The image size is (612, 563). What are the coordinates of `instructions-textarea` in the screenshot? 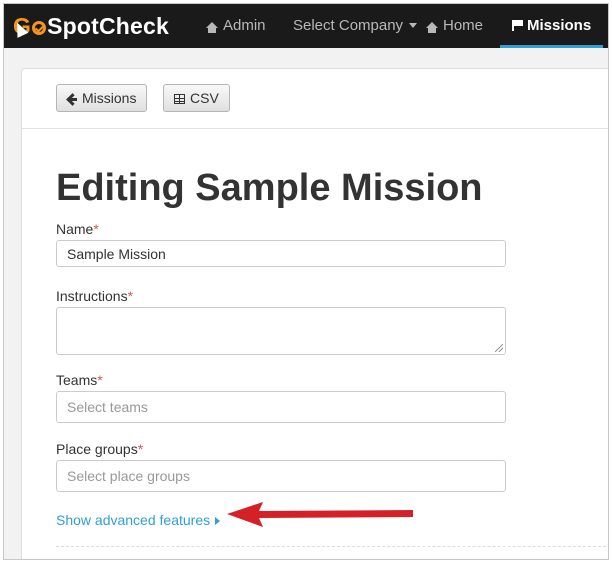 It's located at (281, 331).